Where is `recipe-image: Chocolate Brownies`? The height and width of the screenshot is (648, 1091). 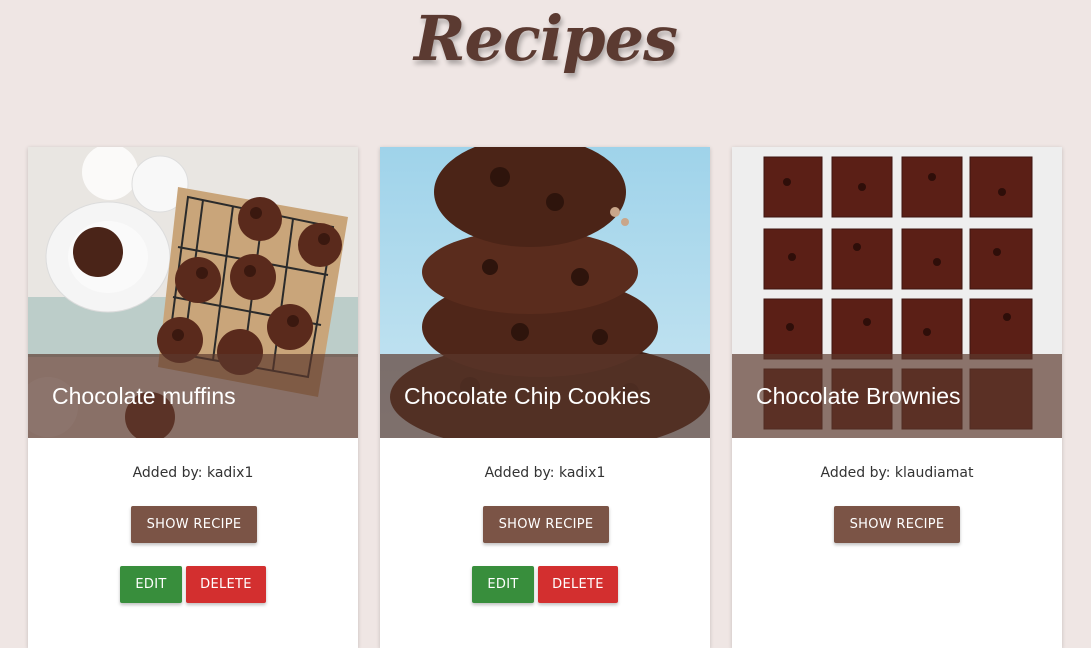 recipe-image: Chocolate Brownies is located at coordinates (897, 292).